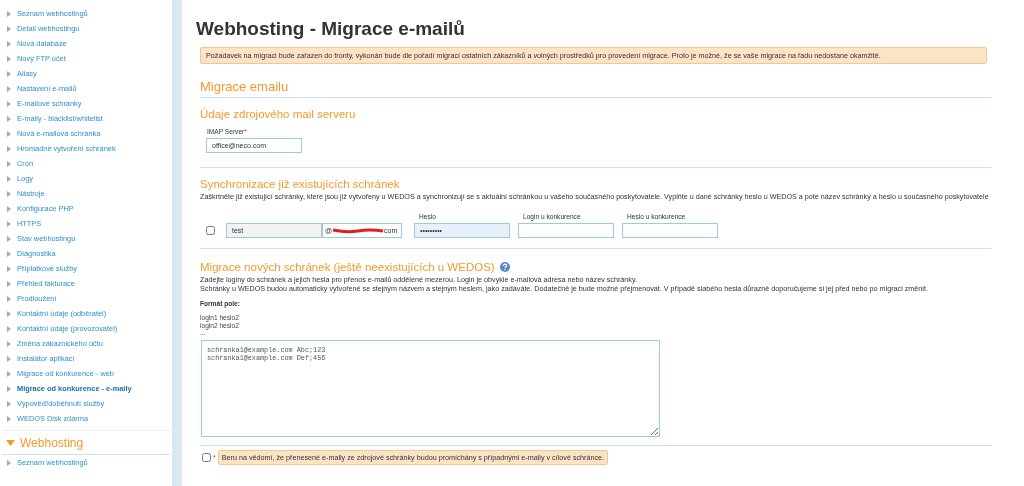 The width and height of the screenshot is (1024, 486). What do you see at coordinates (347, 267) in the screenshot?
I see `subsection-title: Migrace nových schránek (ještě neexistujících u WEDOS)` at bounding box center [347, 267].